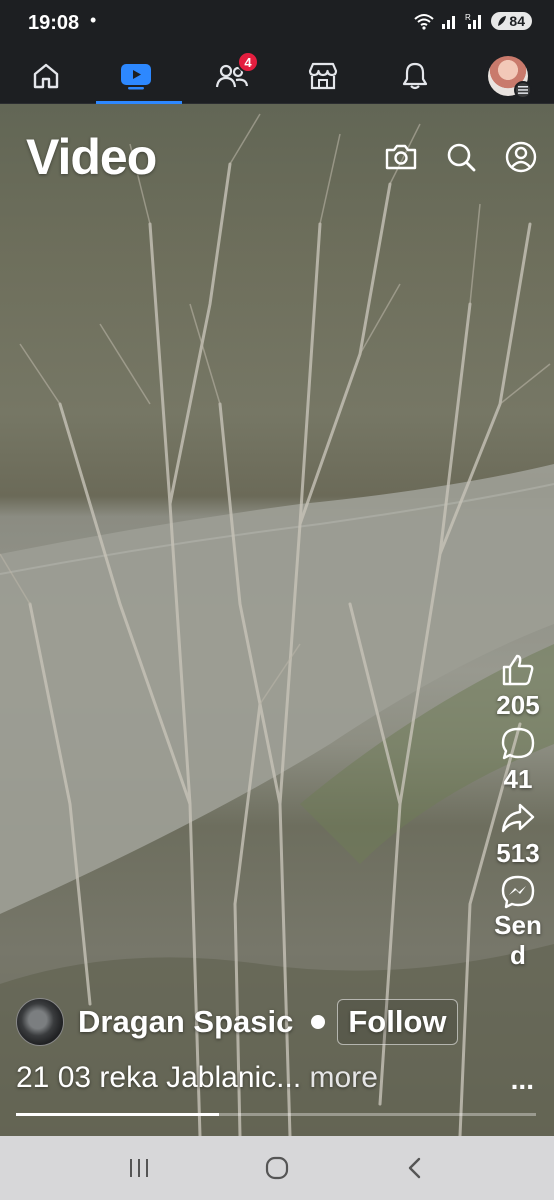 This screenshot has width=554, height=1200. What do you see at coordinates (518, 940) in the screenshot?
I see `send-label: Send` at bounding box center [518, 940].